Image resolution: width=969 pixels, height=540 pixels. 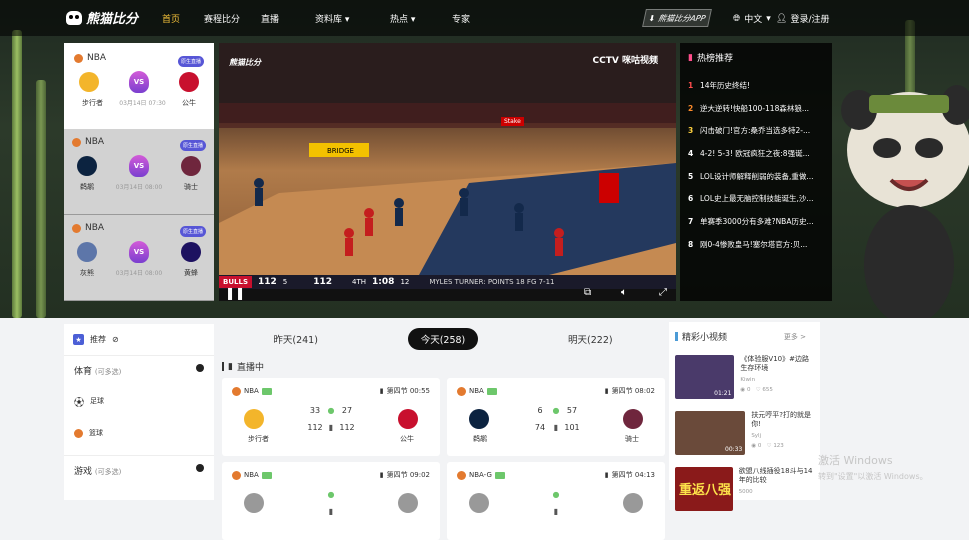 What do you see at coordinates (744, 489) in the screenshot?
I see `video-item: 重返八强 欲盟八线插役18斗与14年的比较 5000` at bounding box center [744, 489].